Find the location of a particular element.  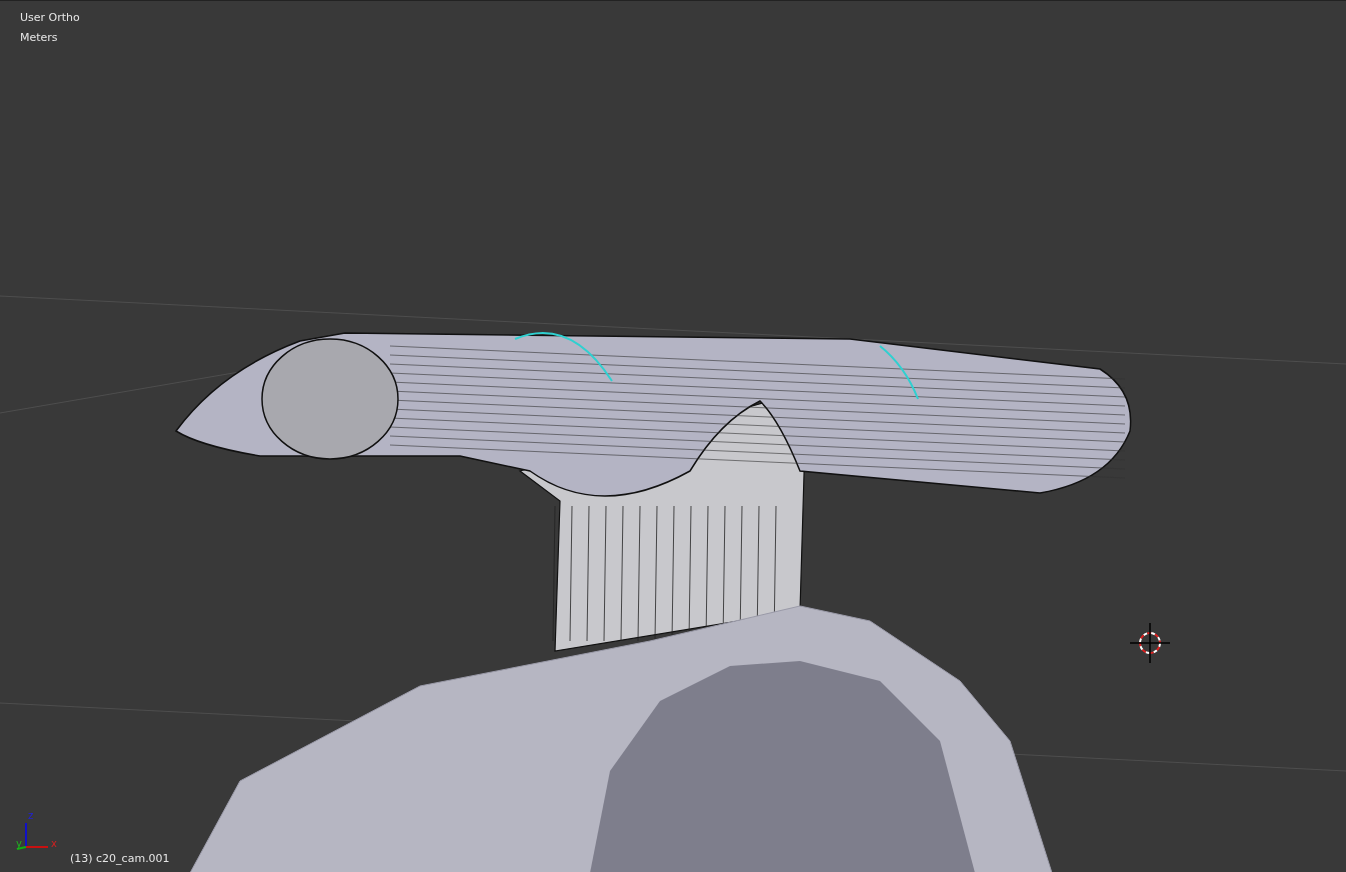

axis-gizmo-icon is located at coordinates (32, 836).